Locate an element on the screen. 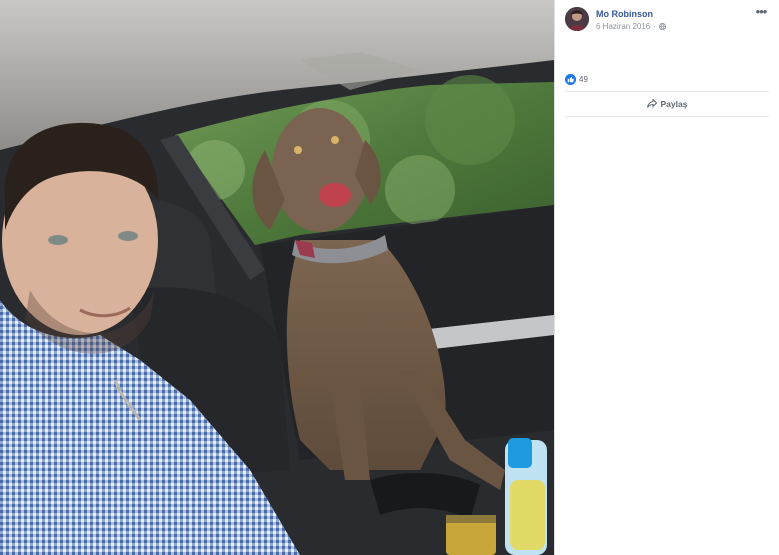 The width and height of the screenshot is (779, 555). globe-icon is located at coordinates (662, 26).